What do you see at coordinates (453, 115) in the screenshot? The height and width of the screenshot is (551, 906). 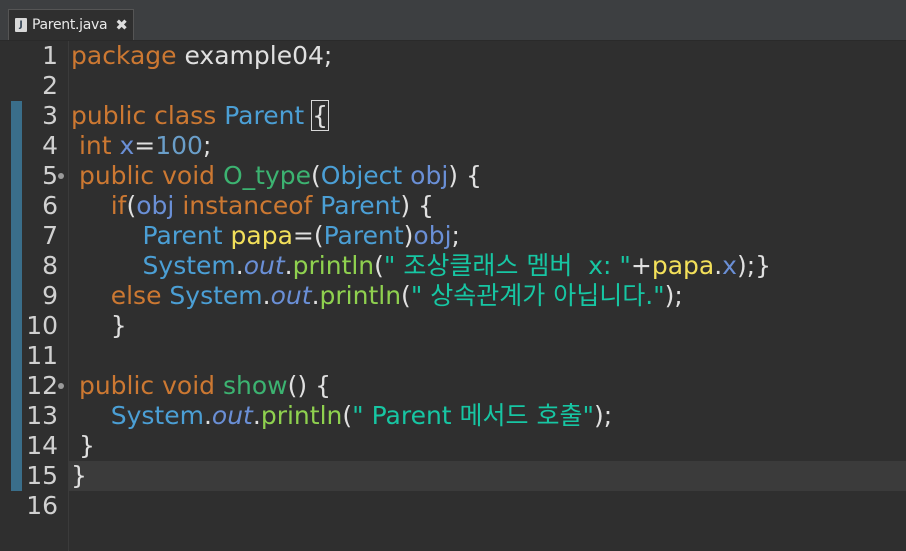 I see `code-line: 3 public class Parent {` at bounding box center [453, 115].